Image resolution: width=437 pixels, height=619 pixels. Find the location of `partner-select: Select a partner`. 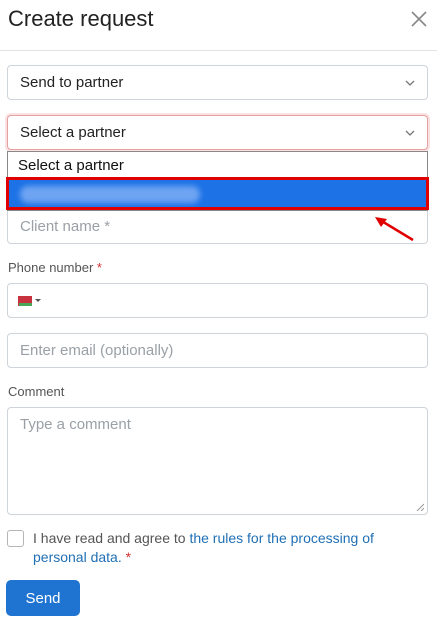

partner-select: Select a partner is located at coordinates (217, 132).